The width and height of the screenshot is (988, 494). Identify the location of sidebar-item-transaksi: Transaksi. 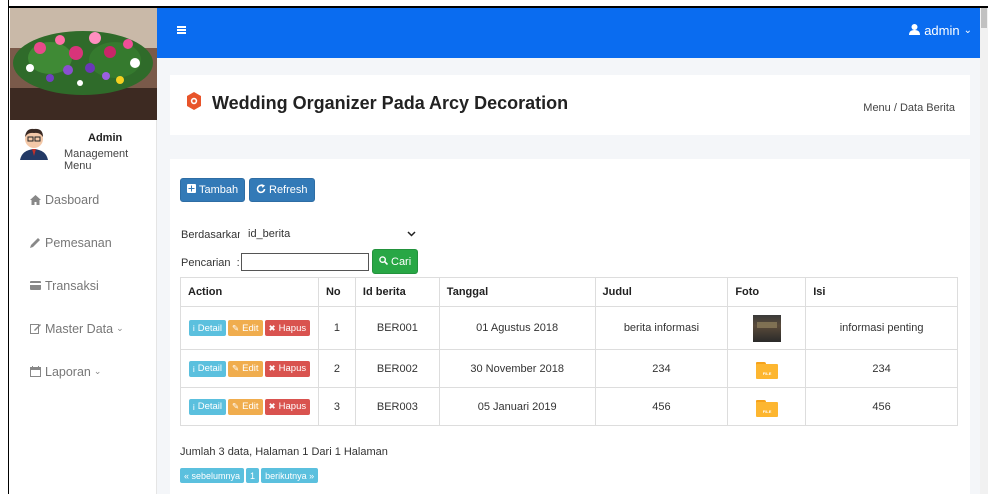
(83, 285).